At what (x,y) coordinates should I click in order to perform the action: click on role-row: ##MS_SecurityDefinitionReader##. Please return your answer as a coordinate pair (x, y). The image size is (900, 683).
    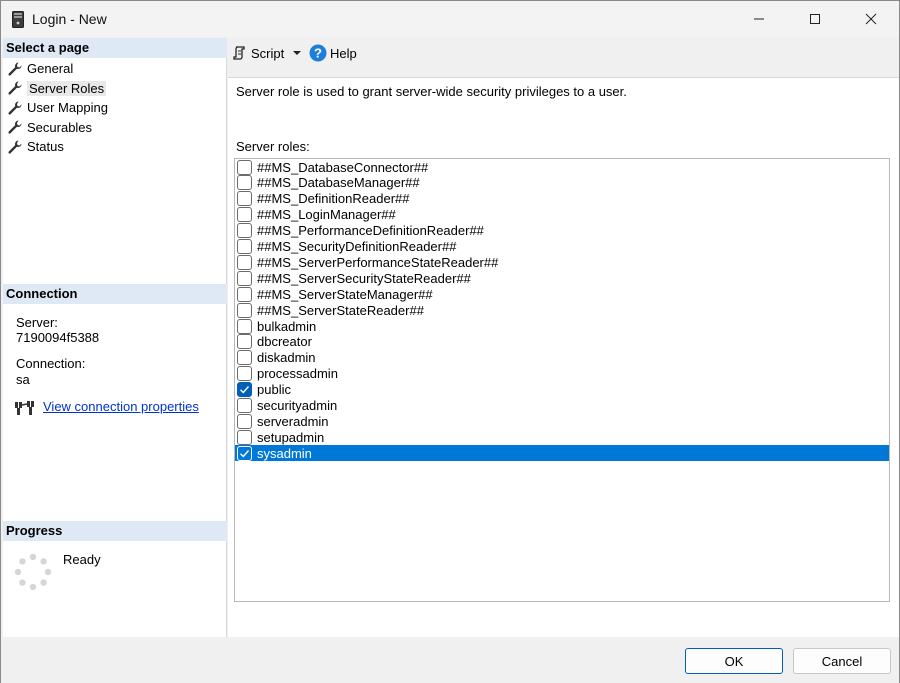
    Looking at the image, I should click on (562, 247).